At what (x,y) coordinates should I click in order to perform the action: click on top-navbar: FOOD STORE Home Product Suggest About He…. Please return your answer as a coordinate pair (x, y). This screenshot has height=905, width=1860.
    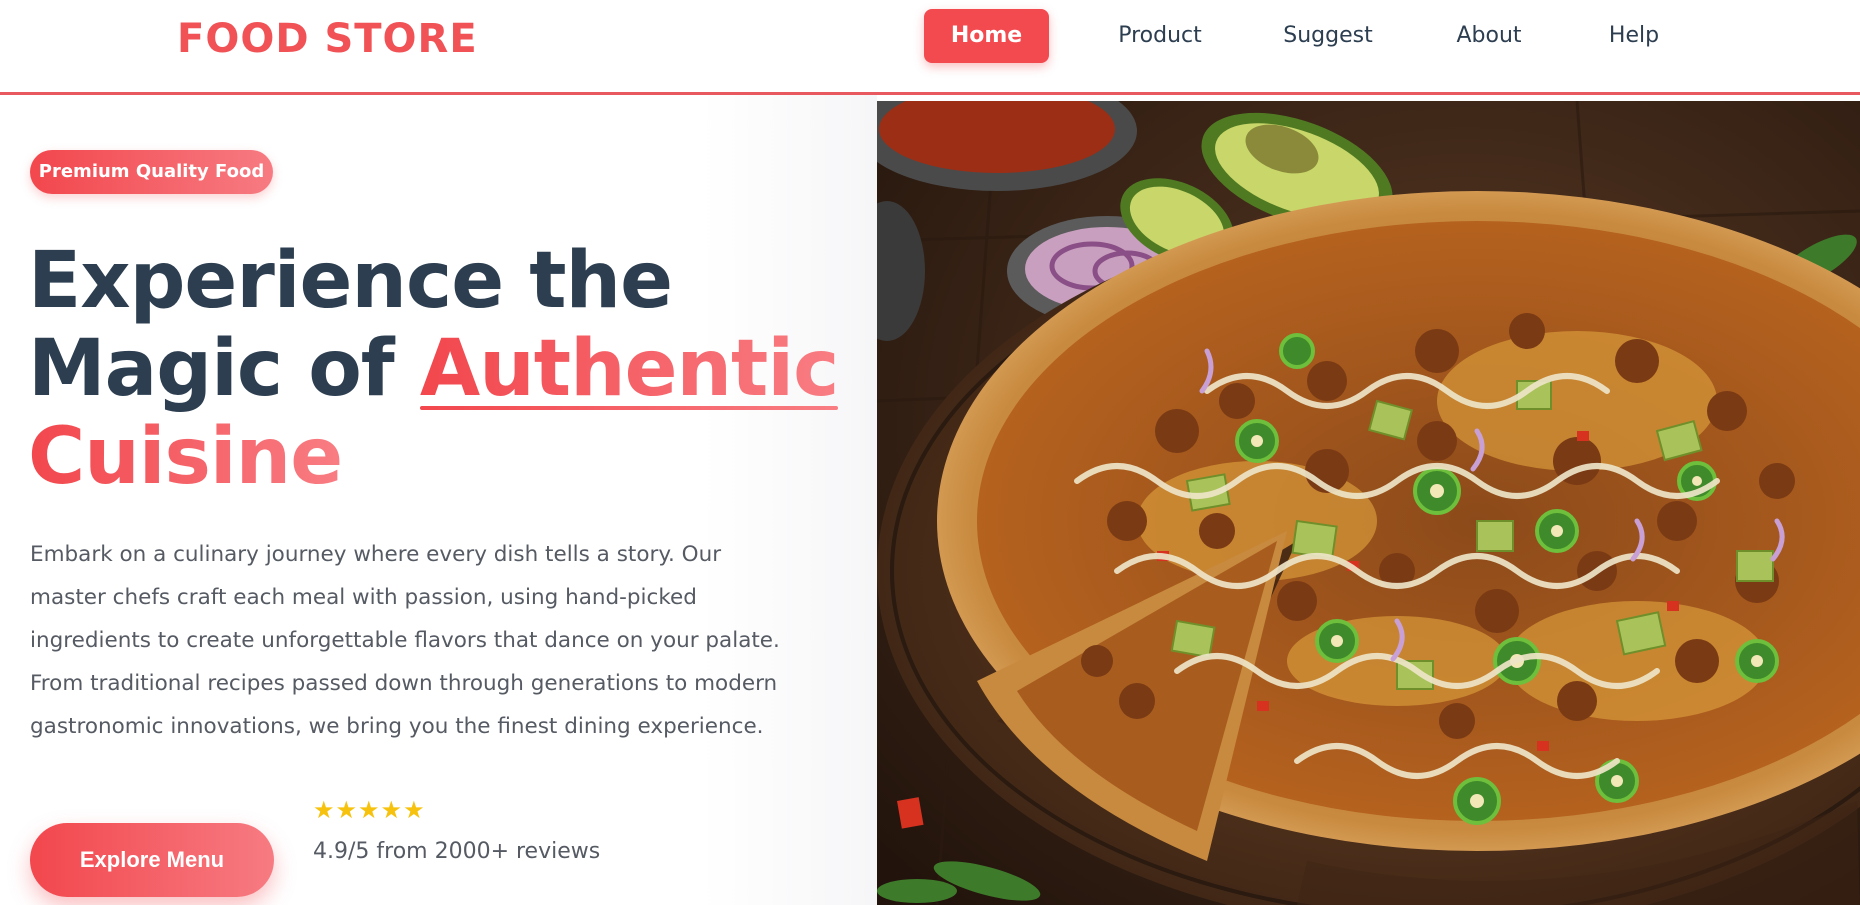
    Looking at the image, I should click on (930, 47).